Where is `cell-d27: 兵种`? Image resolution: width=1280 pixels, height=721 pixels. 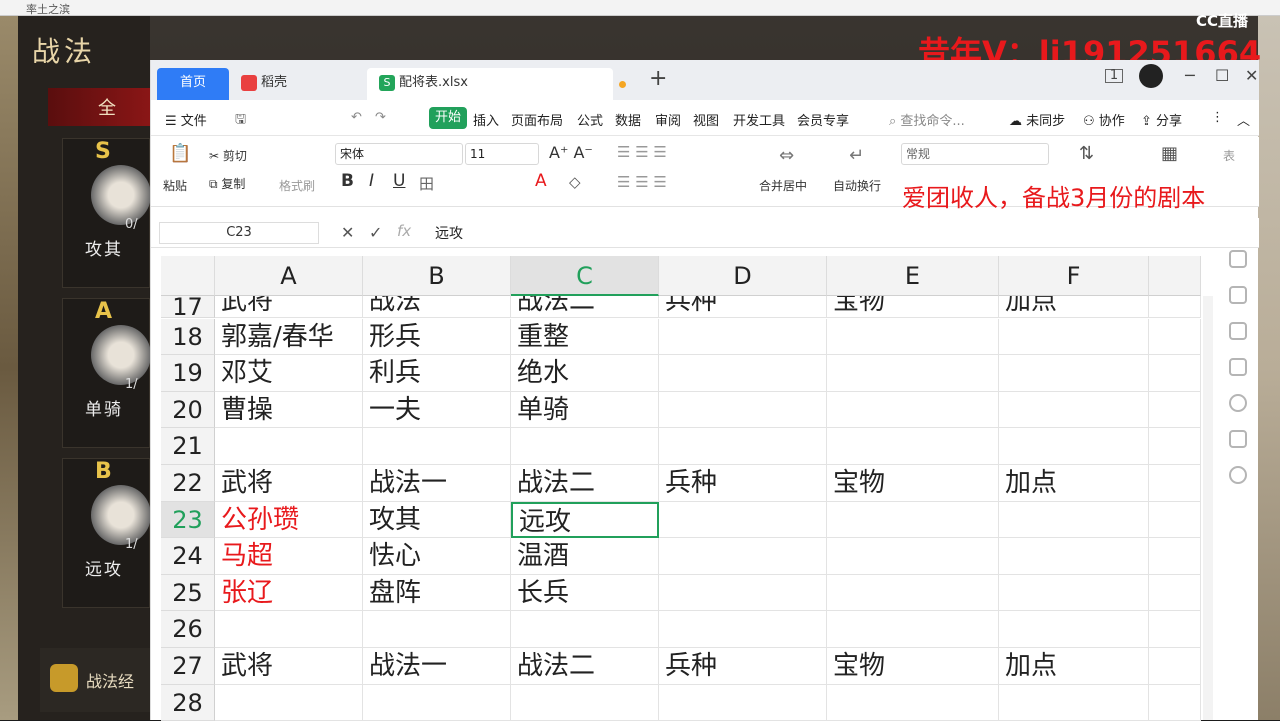 cell-d27: 兵种 is located at coordinates (743, 666).